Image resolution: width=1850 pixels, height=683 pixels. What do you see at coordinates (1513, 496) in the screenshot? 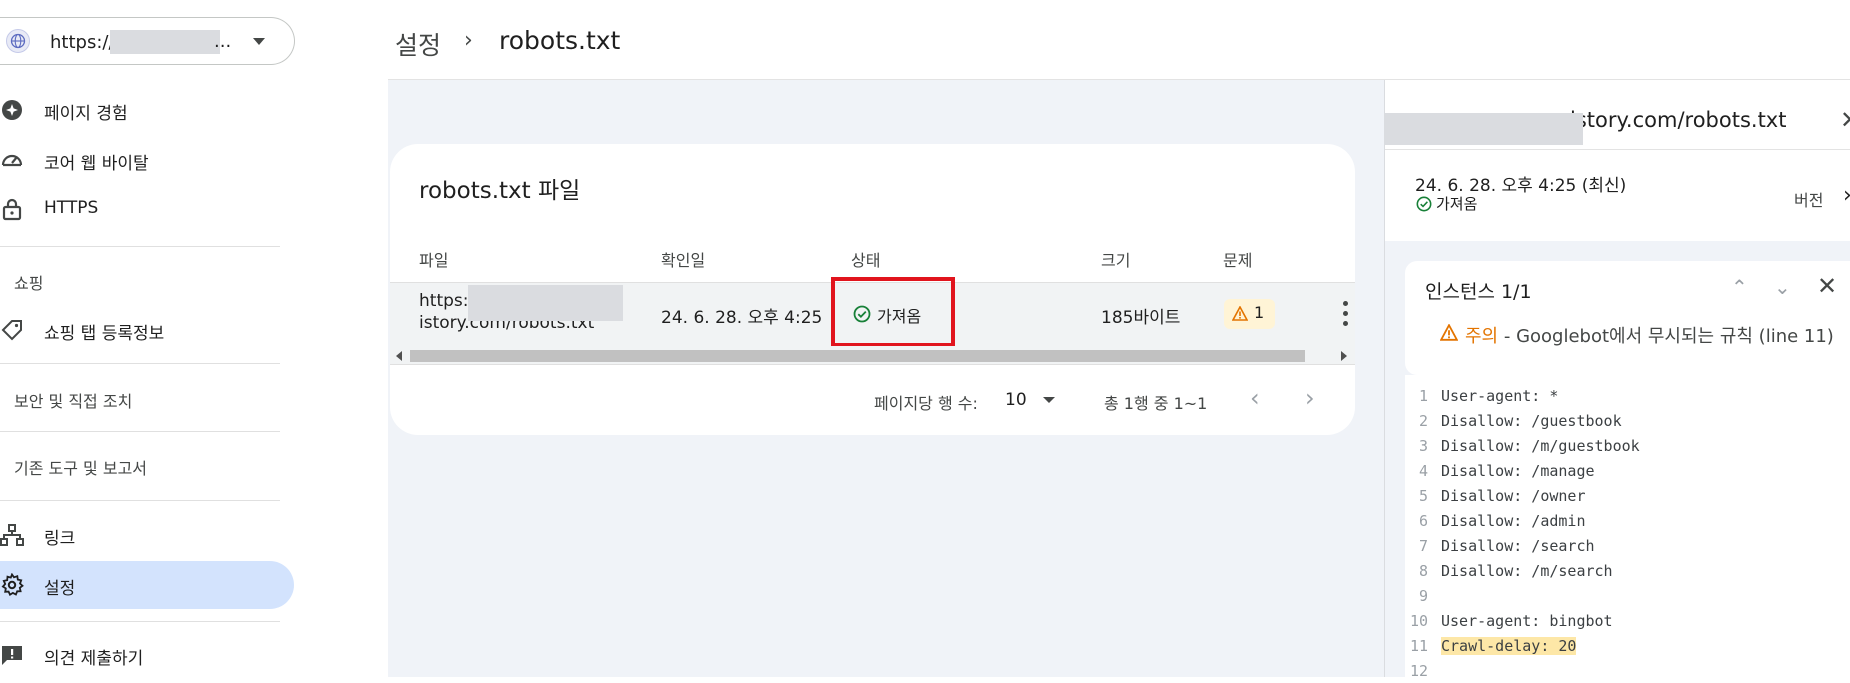
I see `code-text: Disallow: /owner` at bounding box center [1513, 496].